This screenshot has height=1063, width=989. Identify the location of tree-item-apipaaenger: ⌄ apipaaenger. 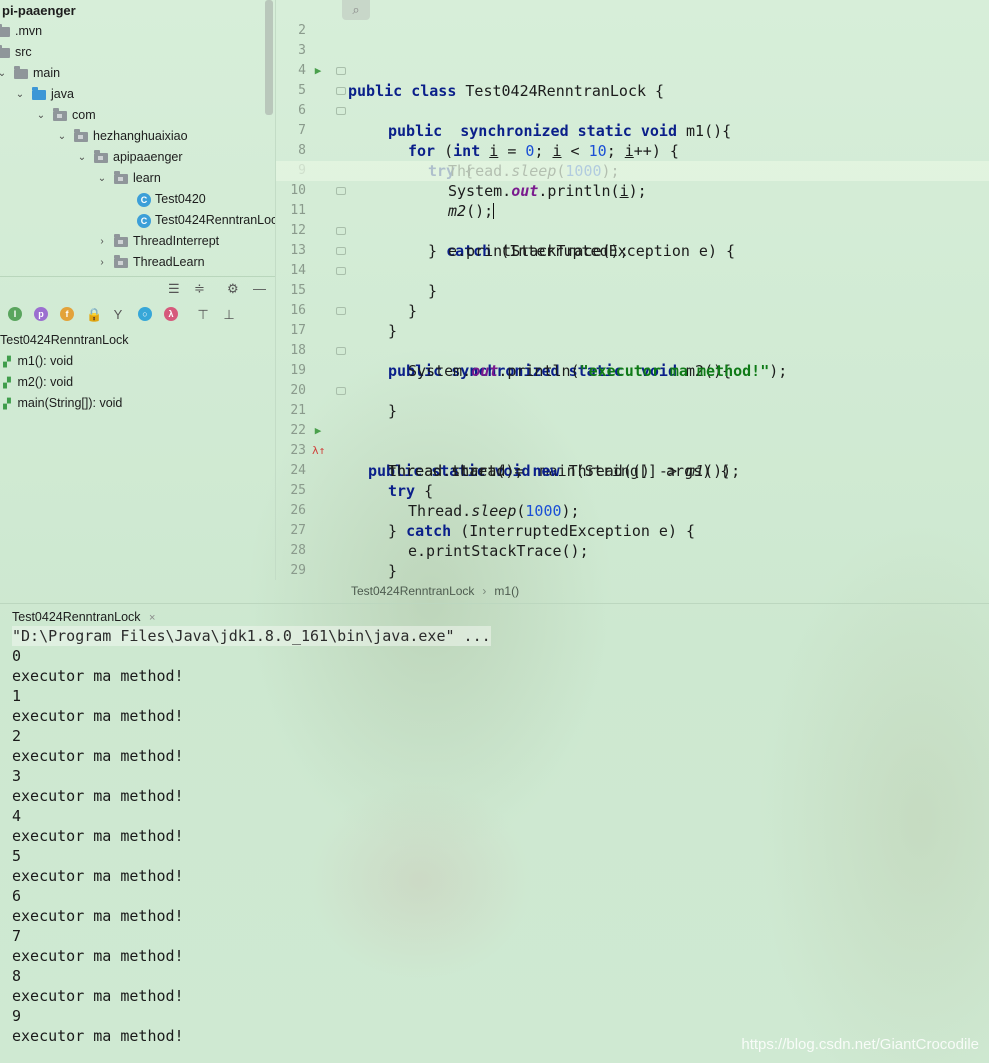
(129, 157).